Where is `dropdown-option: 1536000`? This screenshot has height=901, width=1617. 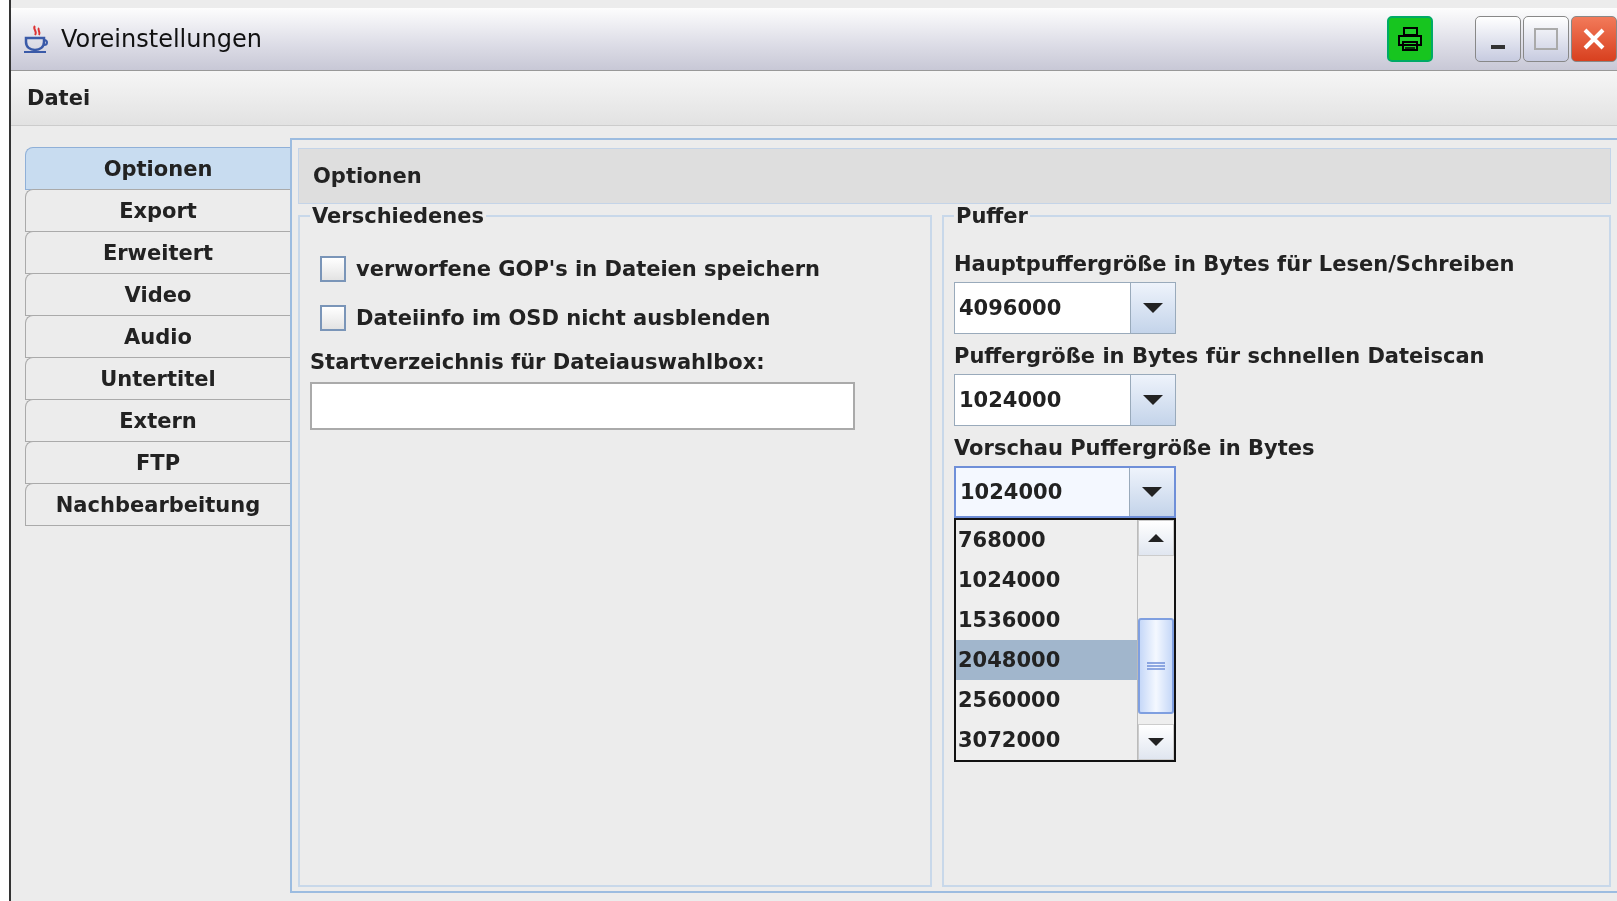
dropdown-option: 1536000 is located at coordinates (1046, 620).